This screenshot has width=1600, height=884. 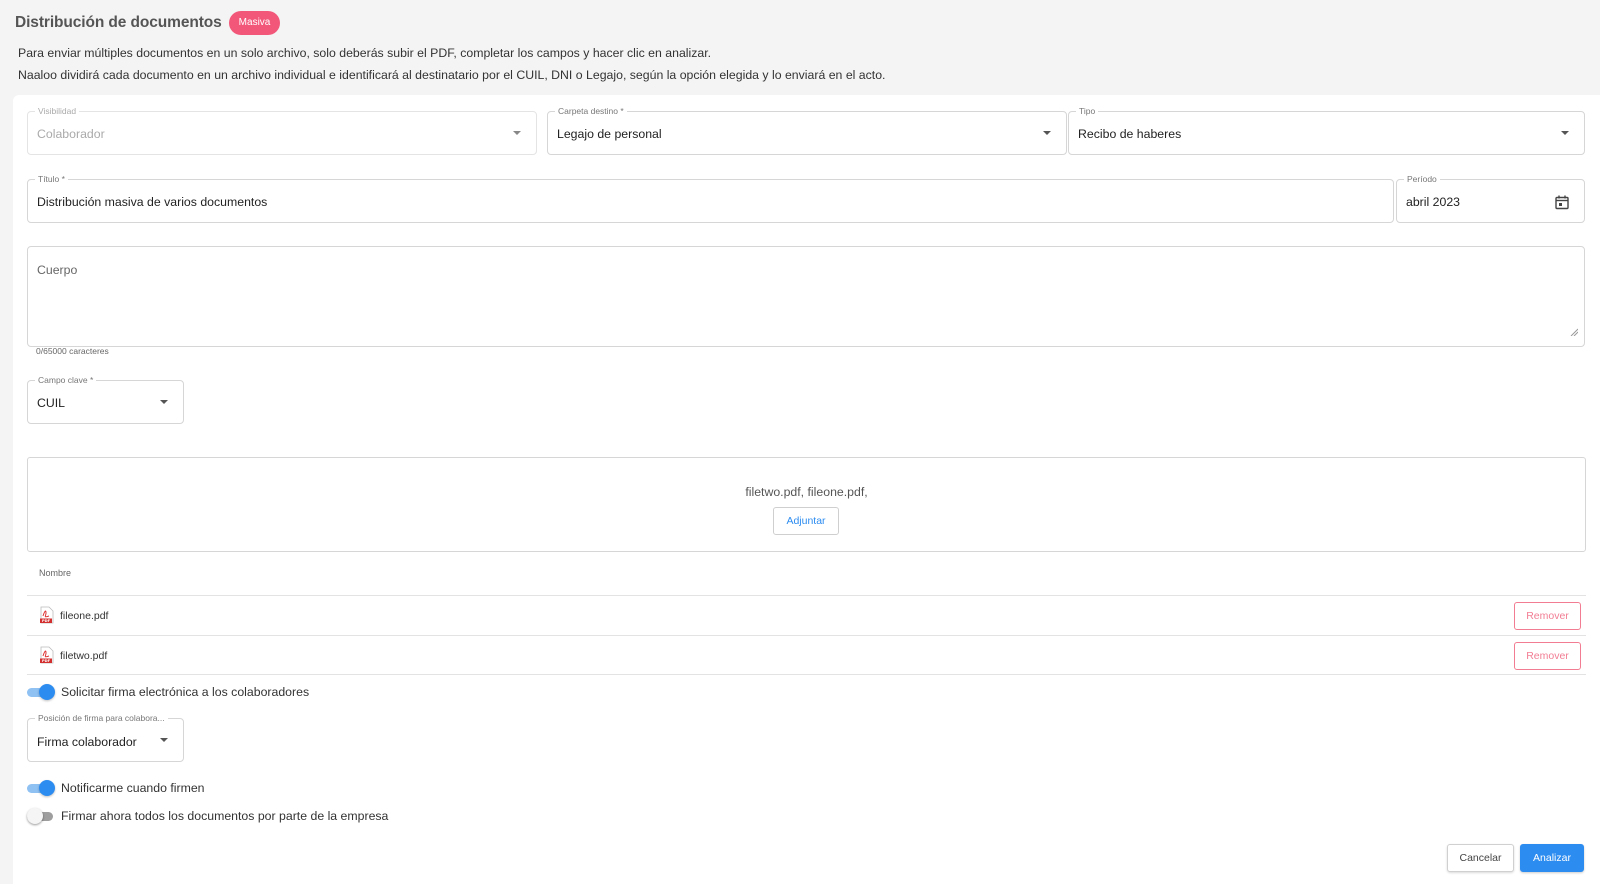 I want to click on file-dropzone: filetwo.pdf, fileone.pdf,, so click(x=806, y=504).